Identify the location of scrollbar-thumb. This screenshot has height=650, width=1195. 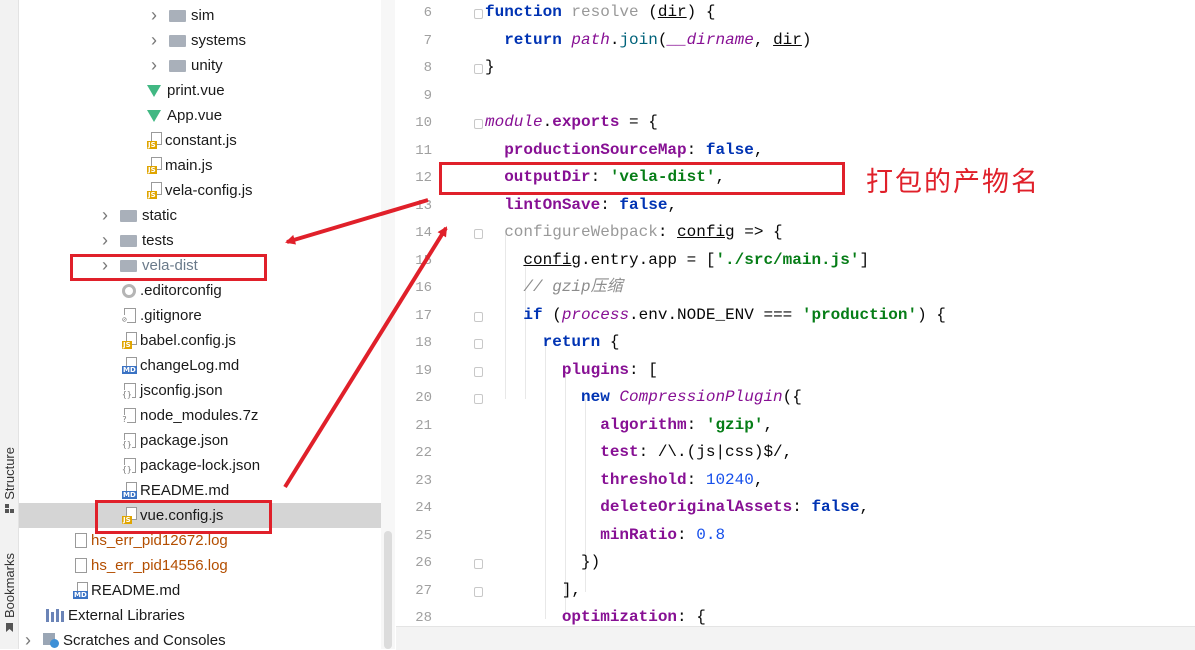
(388, 590).